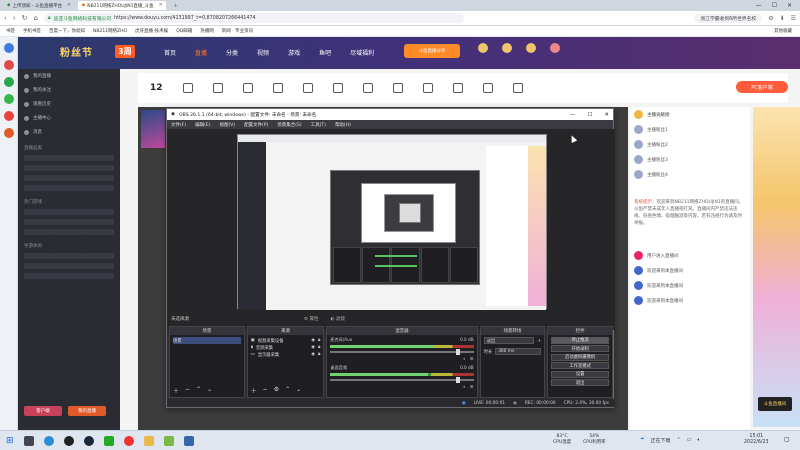 This screenshot has width=800, height=450. I want to click on stop-streaming-button: 停止推流, so click(580, 340).